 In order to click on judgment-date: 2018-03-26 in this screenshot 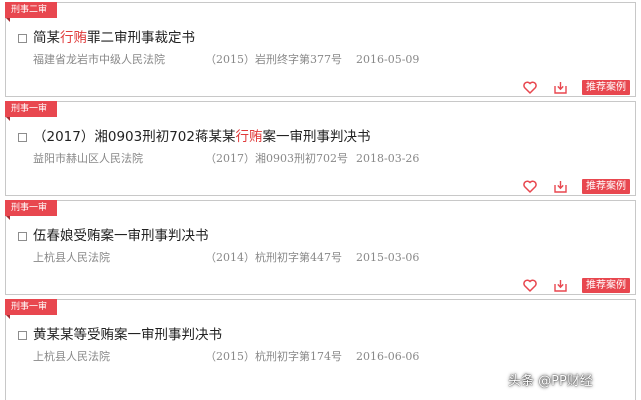, I will do `click(388, 158)`.